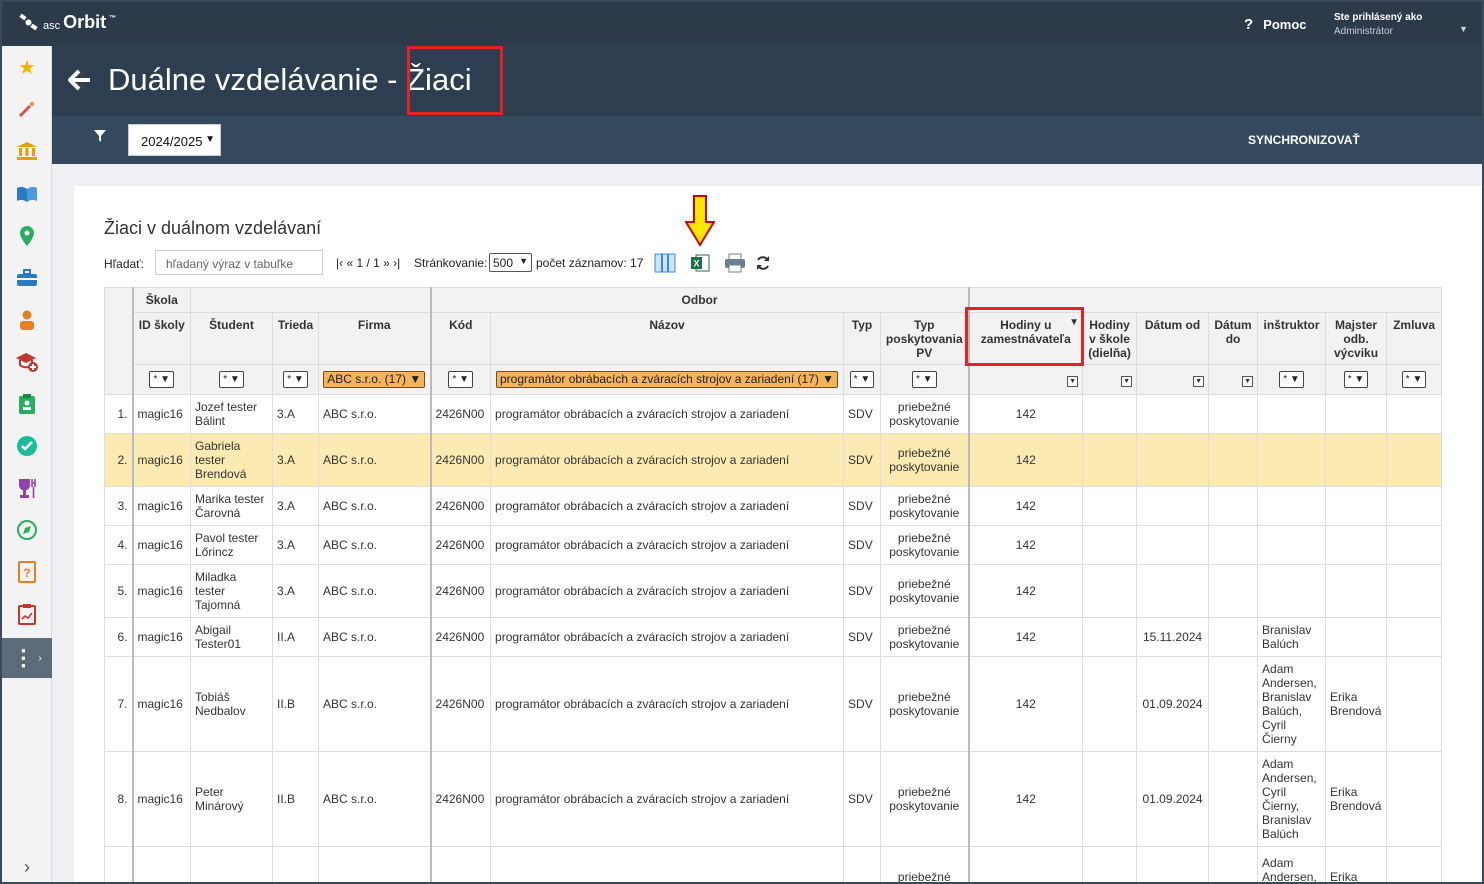 The height and width of the screenshot is (884, 1484). Describe the element at coordinates (1110, 338) in the screenshot. I see `col-hodiny-skola: Hodiny v škole (dielňa)` at that location.